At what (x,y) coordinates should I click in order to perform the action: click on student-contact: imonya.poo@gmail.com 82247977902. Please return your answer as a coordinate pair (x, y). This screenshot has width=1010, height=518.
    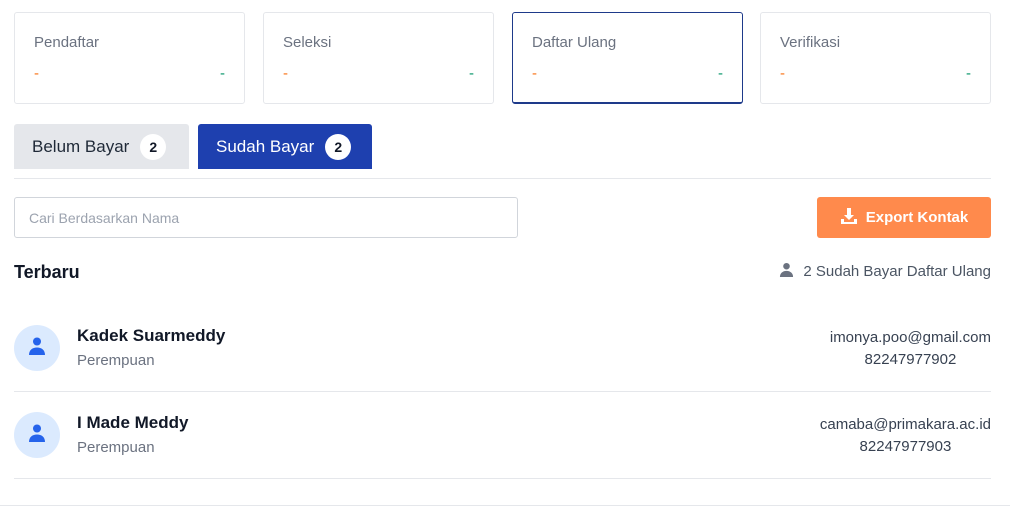
    Looking at the image, I should click on (910, 349).